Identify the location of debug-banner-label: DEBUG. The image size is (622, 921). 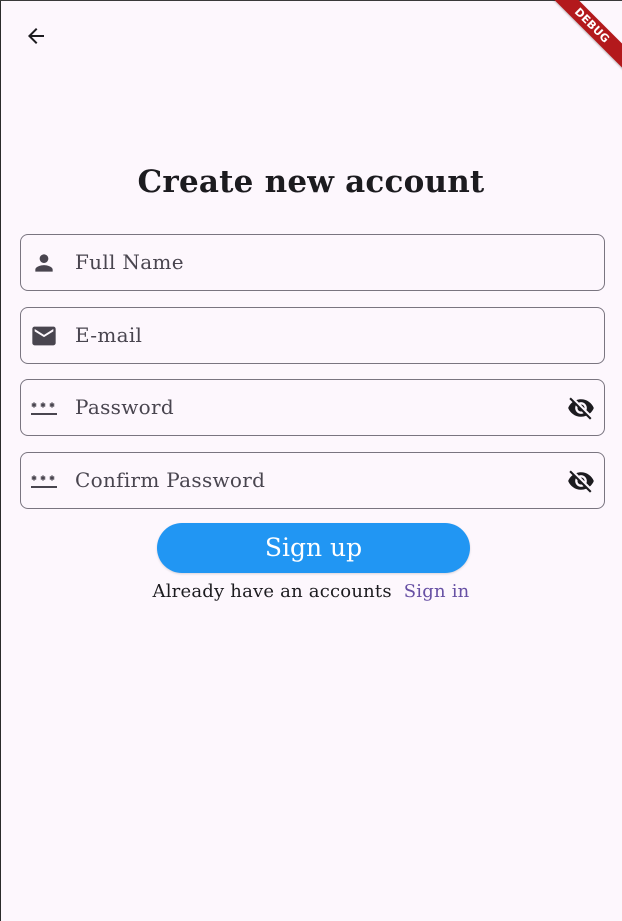
(584, 36).